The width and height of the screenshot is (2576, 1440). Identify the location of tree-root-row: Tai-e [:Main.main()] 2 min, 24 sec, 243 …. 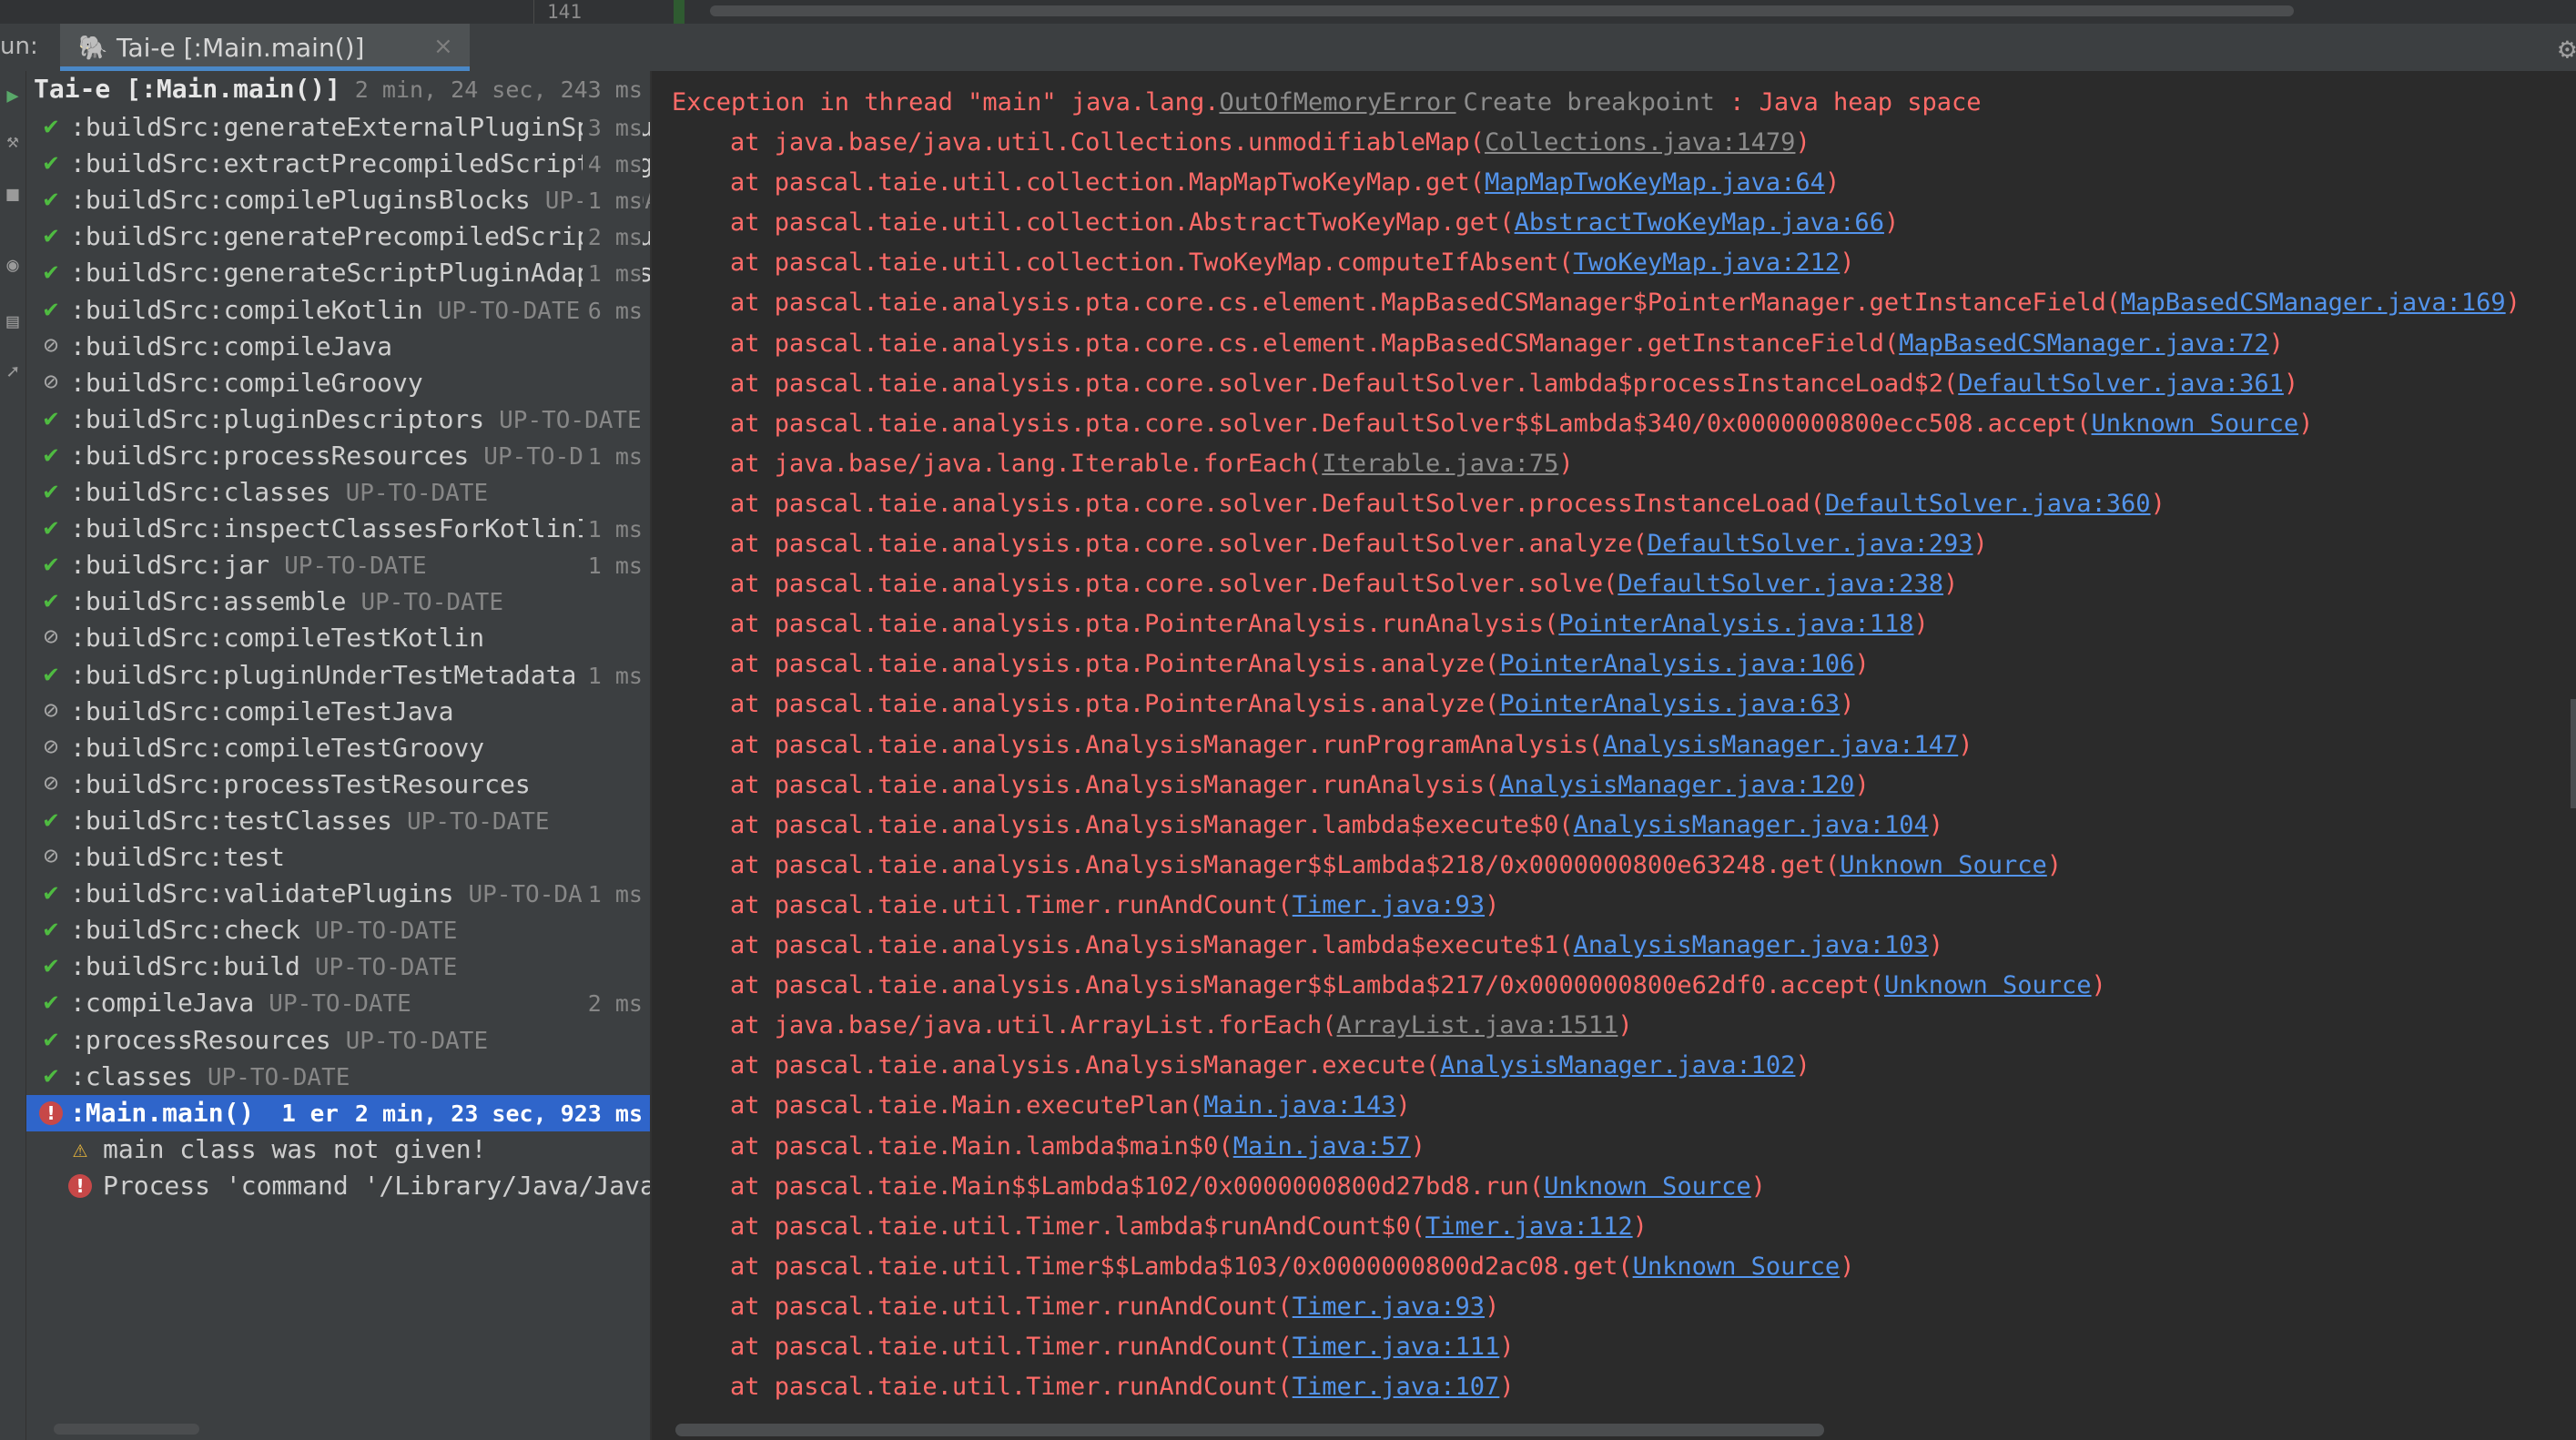
(342, 91).